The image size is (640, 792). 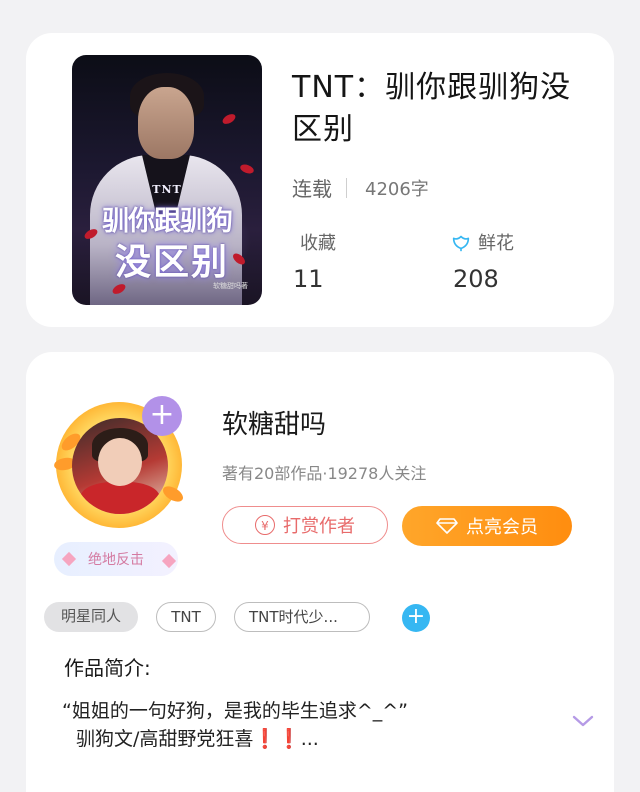 I want to click on book-meta: 连载 4206字, so click(x=360, y=187).